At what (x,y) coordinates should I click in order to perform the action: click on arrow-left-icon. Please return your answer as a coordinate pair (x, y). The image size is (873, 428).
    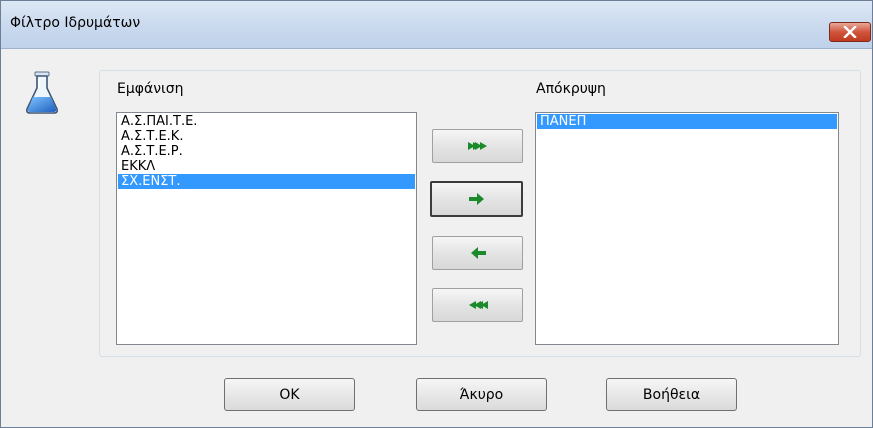
    Looking at the image, I should click on (478, 253).